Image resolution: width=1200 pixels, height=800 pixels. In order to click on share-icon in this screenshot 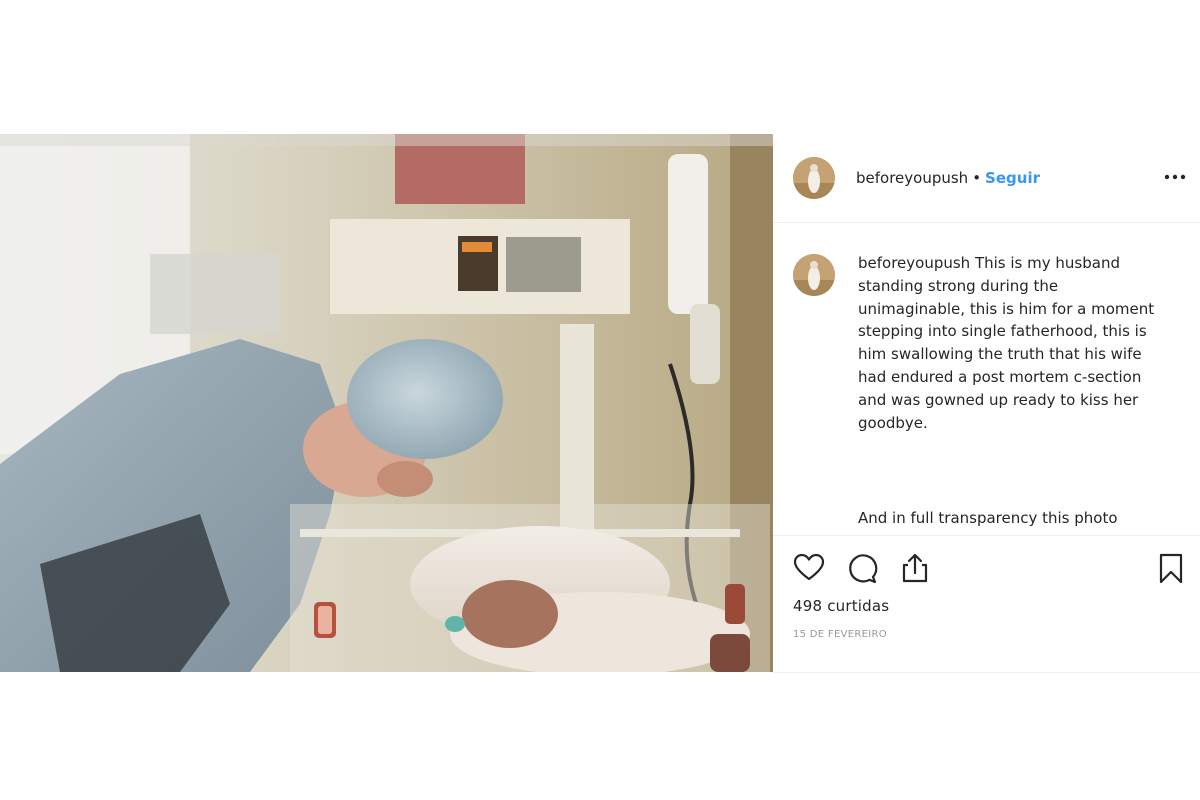, I will do `click(915, 568)`.